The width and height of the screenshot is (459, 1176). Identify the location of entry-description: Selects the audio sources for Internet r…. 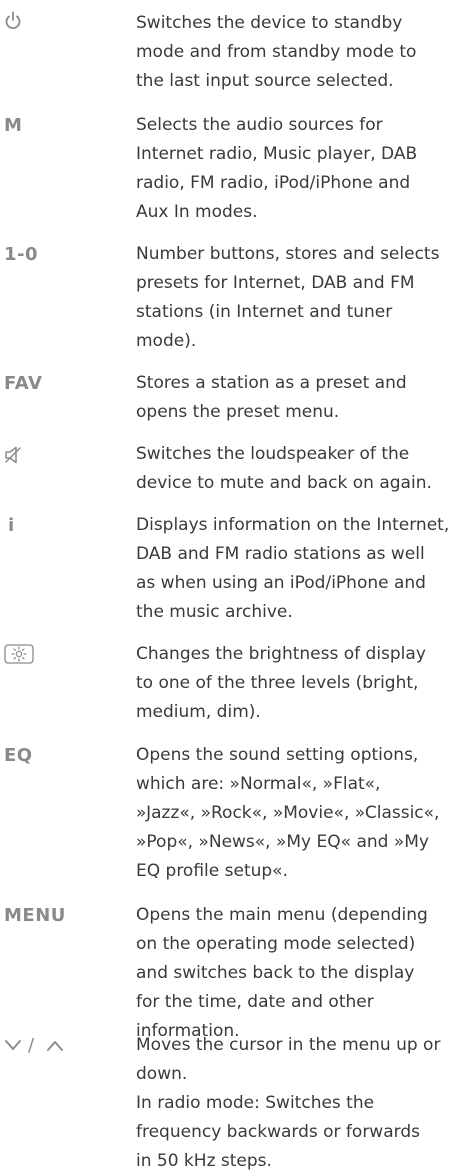
(277, 168).